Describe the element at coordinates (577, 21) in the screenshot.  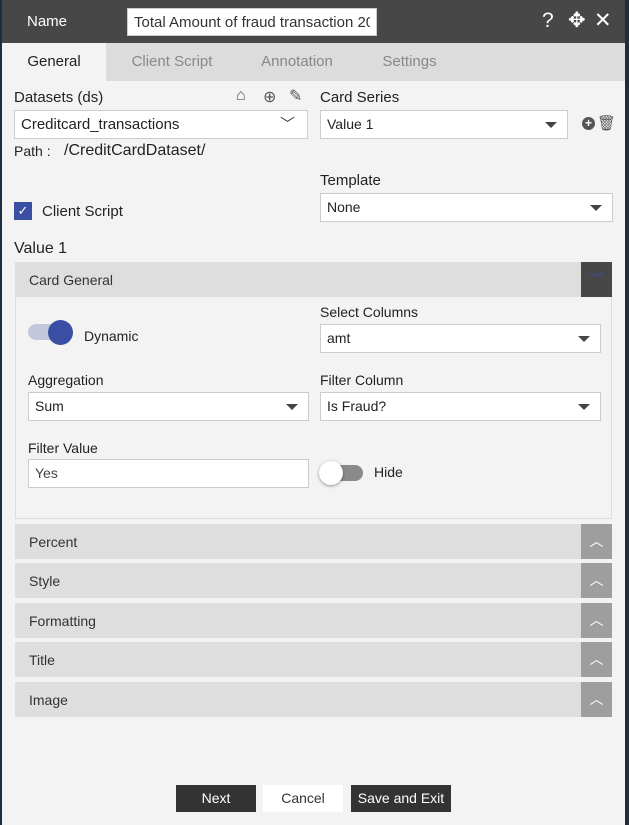
I see `move-icon: ✥` at that location.